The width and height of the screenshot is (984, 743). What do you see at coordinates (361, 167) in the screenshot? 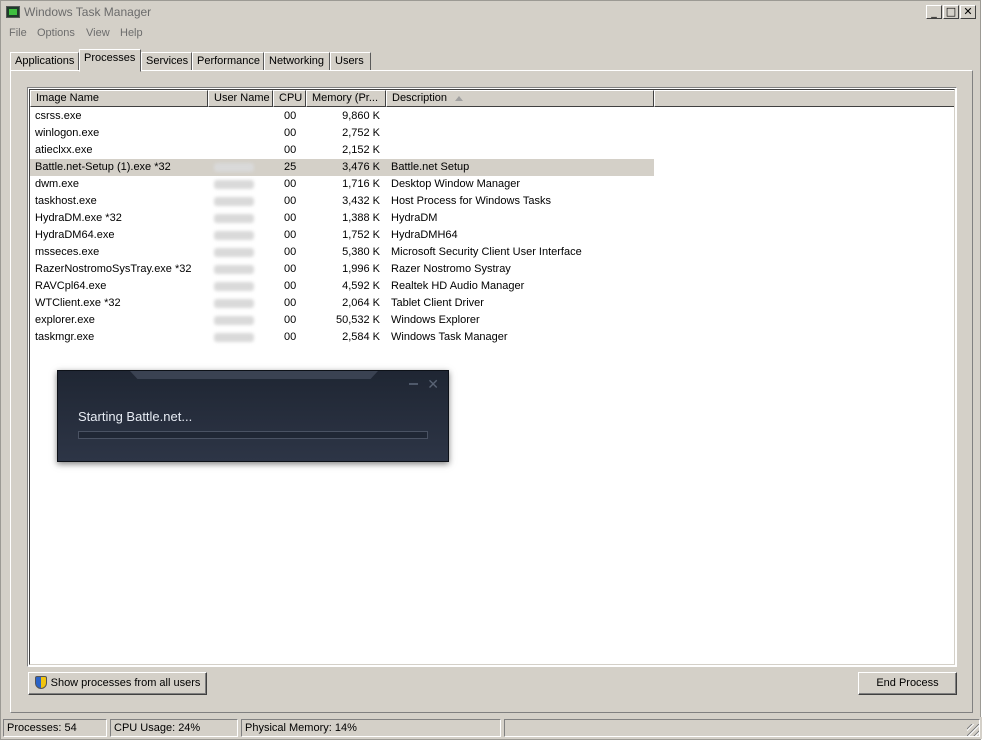
I see `cell-memory: 3,476 K` at bounding box center [361, 167].